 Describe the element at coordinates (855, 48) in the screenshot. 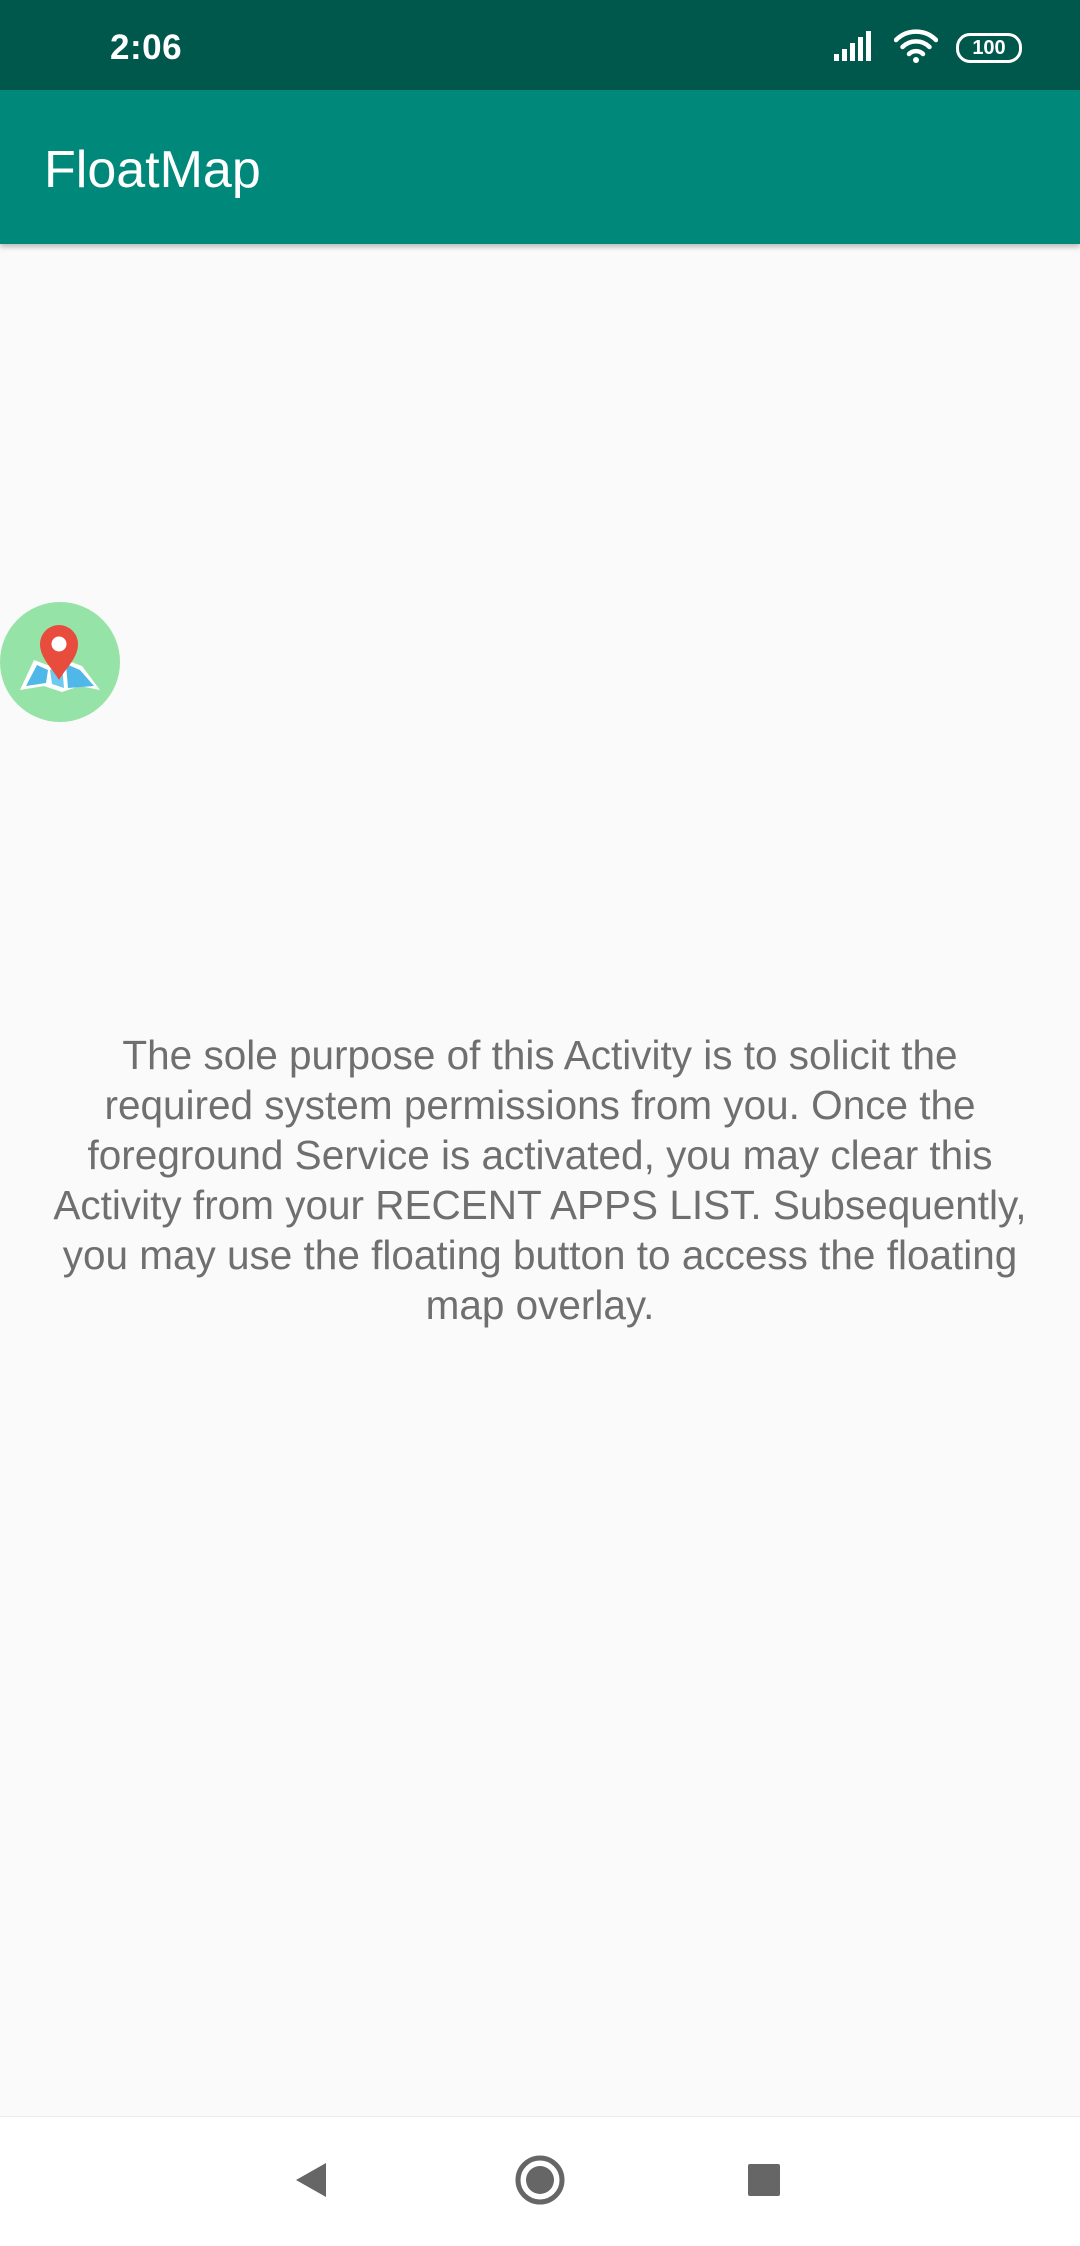

I see `signal-icon` at that location.